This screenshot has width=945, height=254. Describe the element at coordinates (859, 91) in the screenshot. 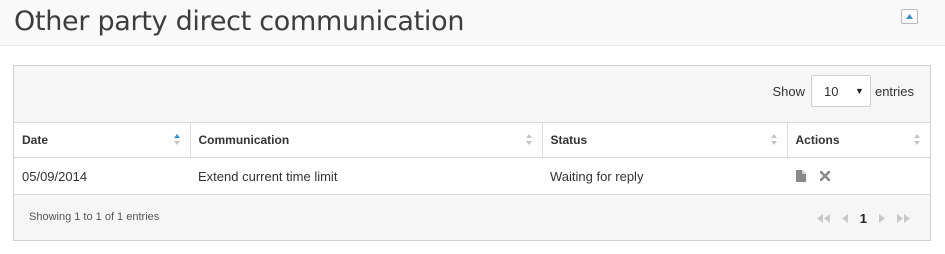

I see `chevron-down-icon: ▼` at that location.